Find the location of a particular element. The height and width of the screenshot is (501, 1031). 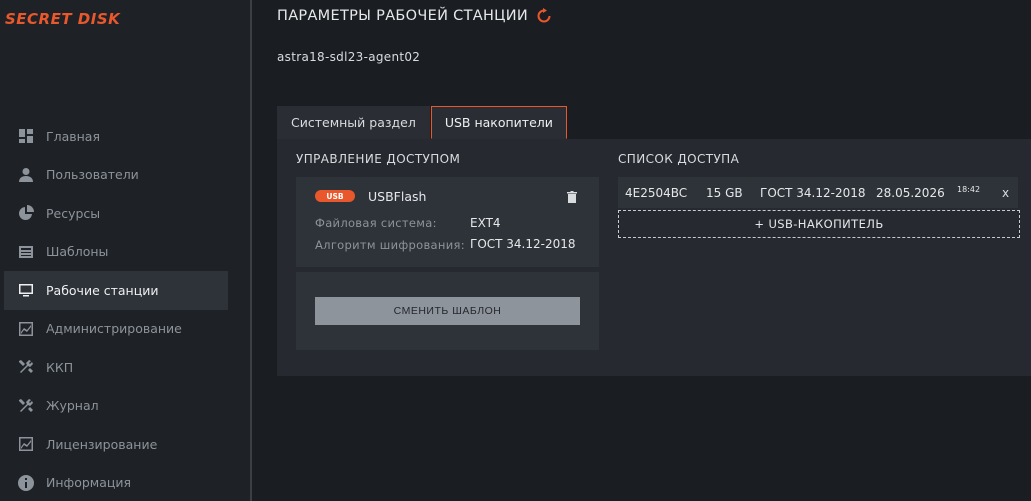

app-logo: SECRET DISK is located at coordinates (63, 19).